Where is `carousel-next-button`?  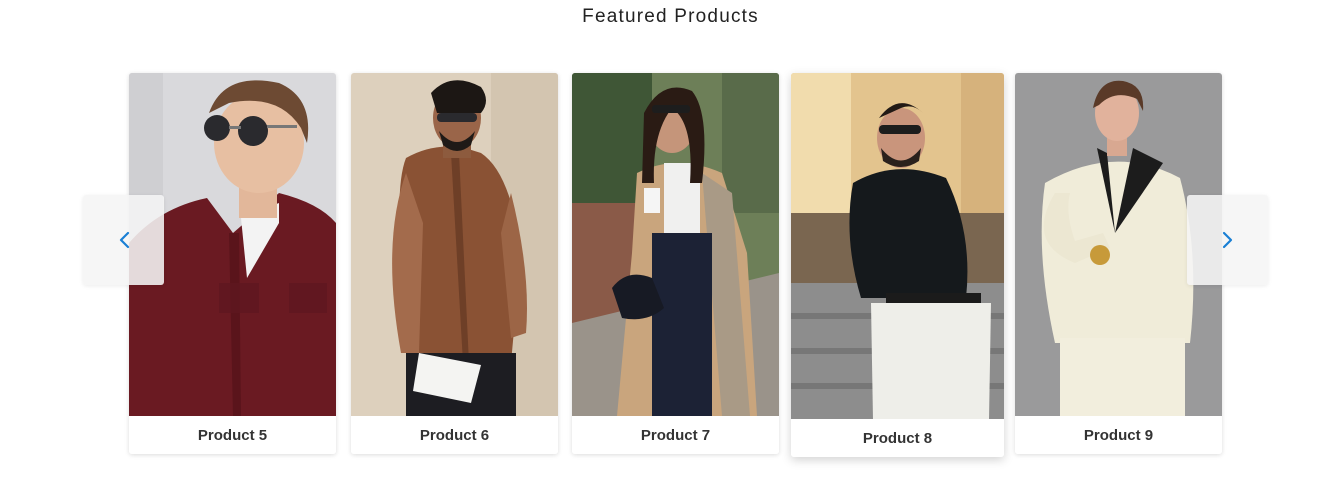
carousel-next-button is located at coordinates (1227, 240).